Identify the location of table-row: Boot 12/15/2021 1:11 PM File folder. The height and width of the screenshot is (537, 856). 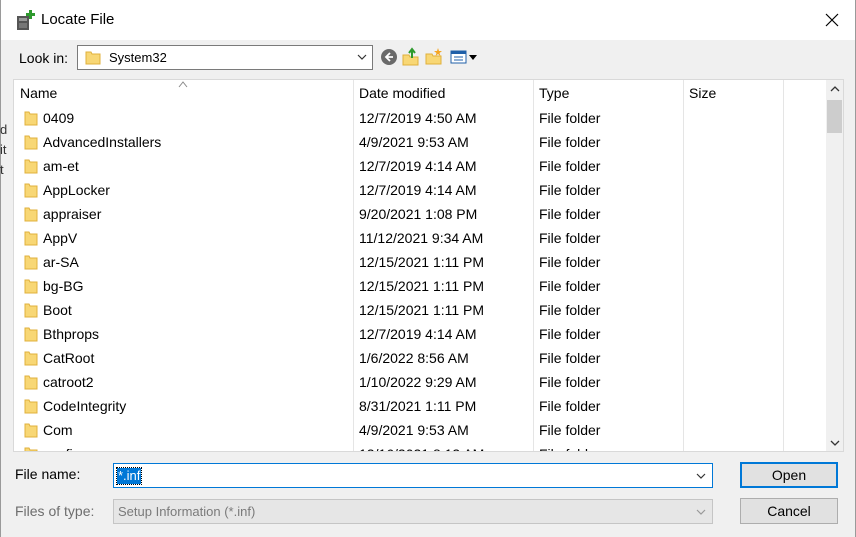
(420, 310).